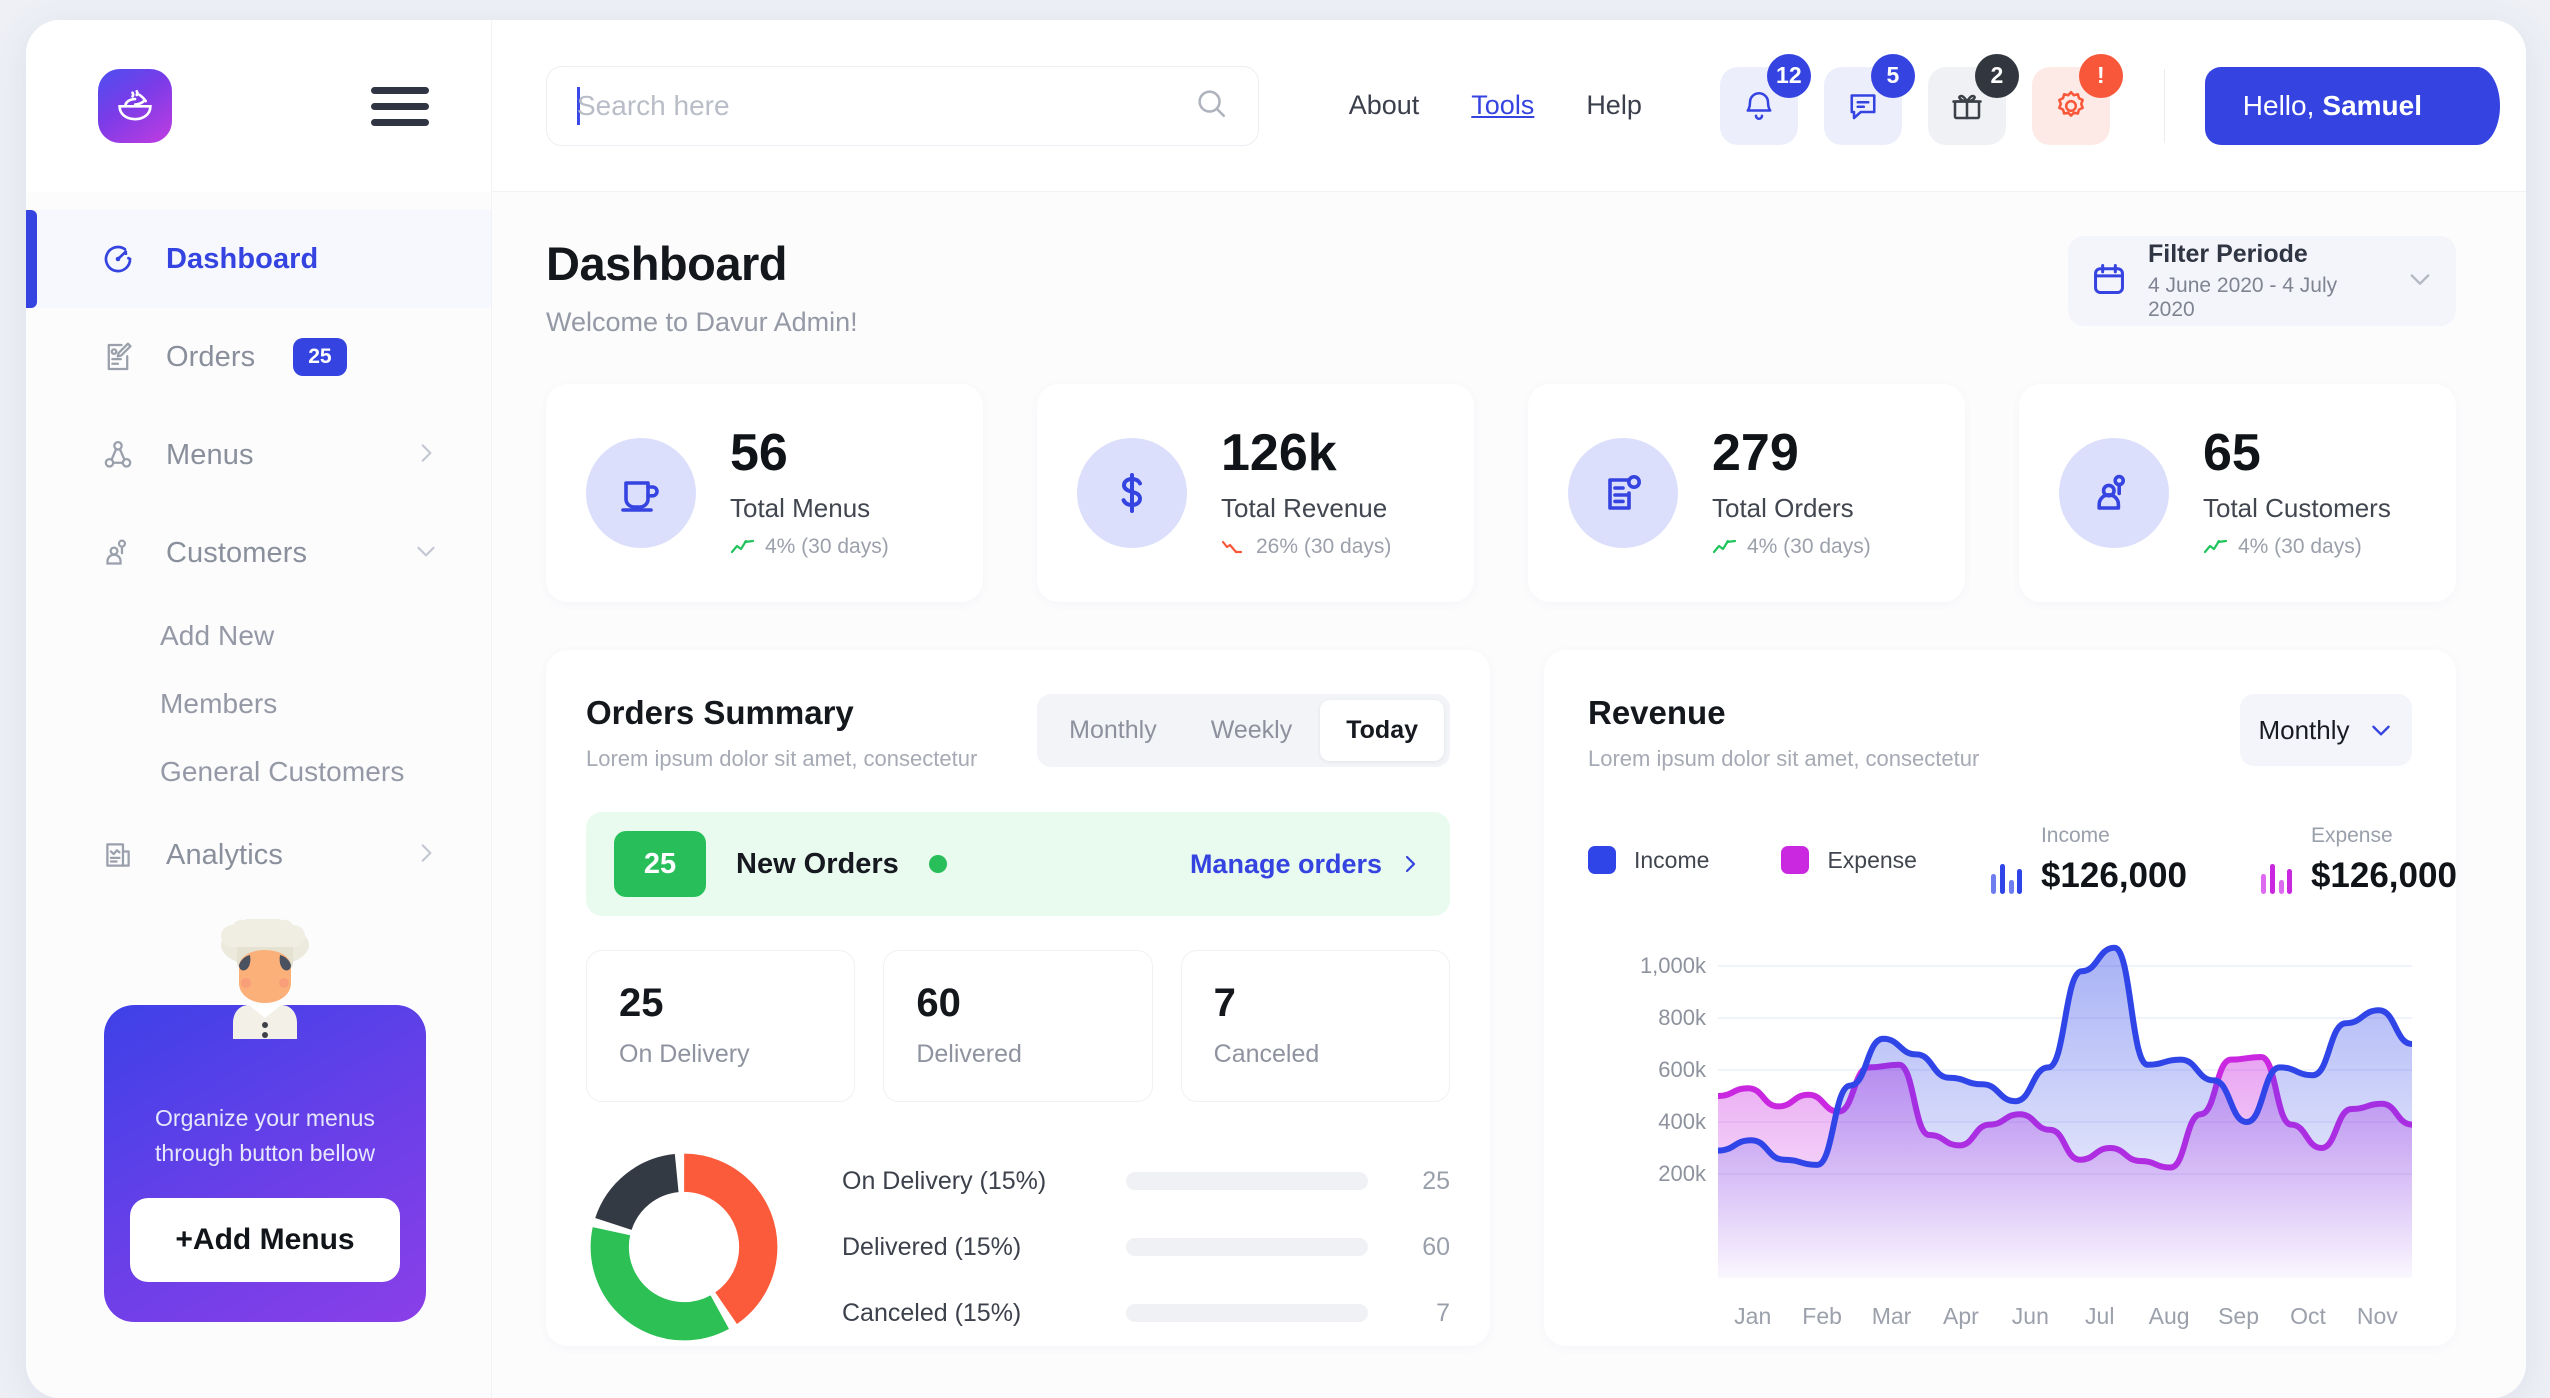 The height and width of the screenshot is (1398, 2550). What do you see at coordinates (258, 455) in the screenshot?
I see `sidebar-item-menus: Menus` at bounding box center [258, 455].